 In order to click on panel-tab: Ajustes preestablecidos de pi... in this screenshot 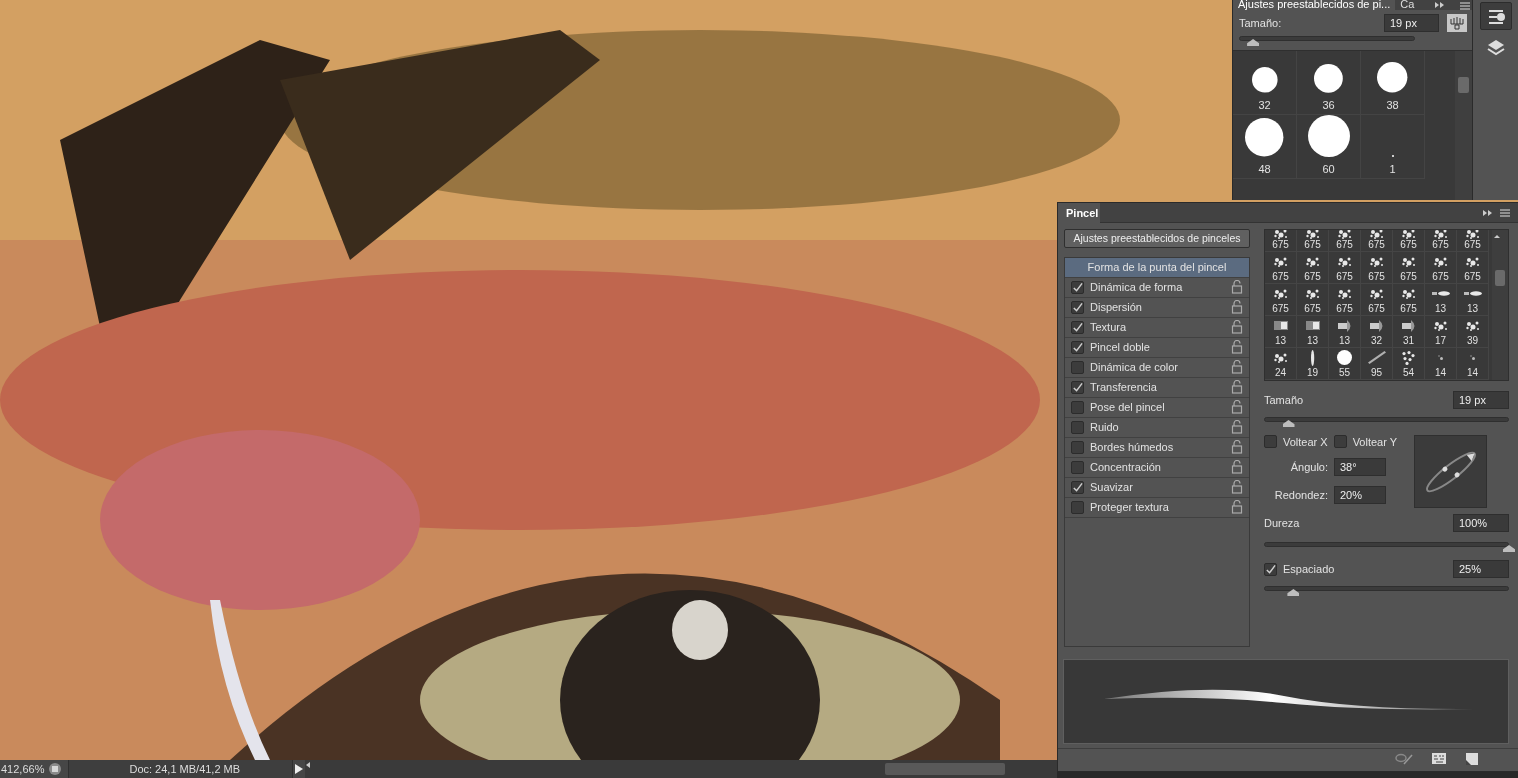, I will do `click(1314, 5)`.